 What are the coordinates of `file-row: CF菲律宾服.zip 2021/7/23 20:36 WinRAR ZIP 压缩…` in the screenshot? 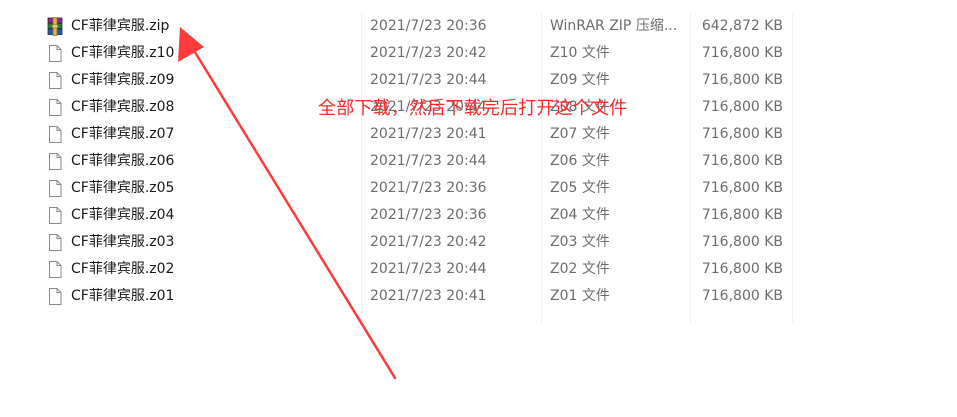 It's located at (478, 26).